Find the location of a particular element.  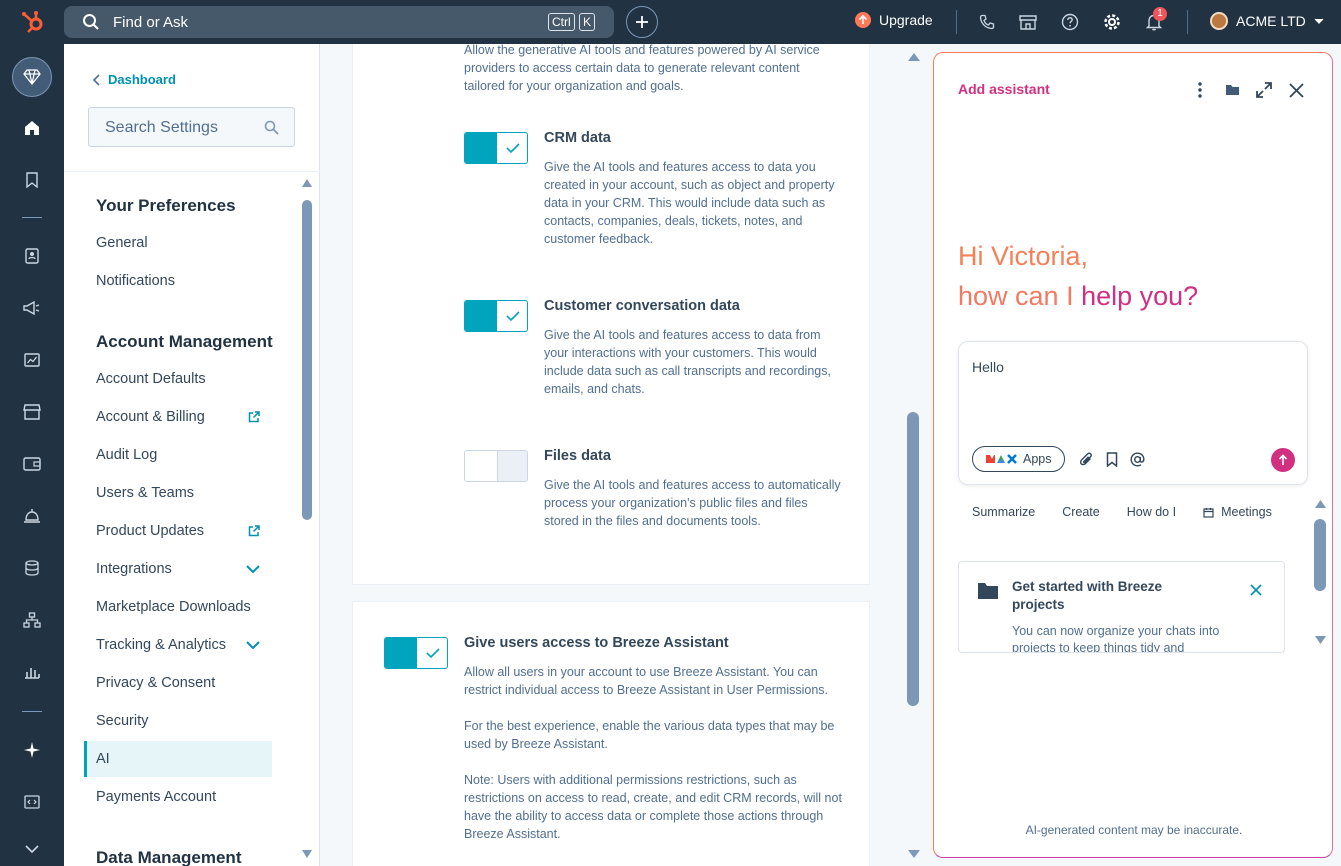

rail-wallet-icon is located at coordinates (32, 464).